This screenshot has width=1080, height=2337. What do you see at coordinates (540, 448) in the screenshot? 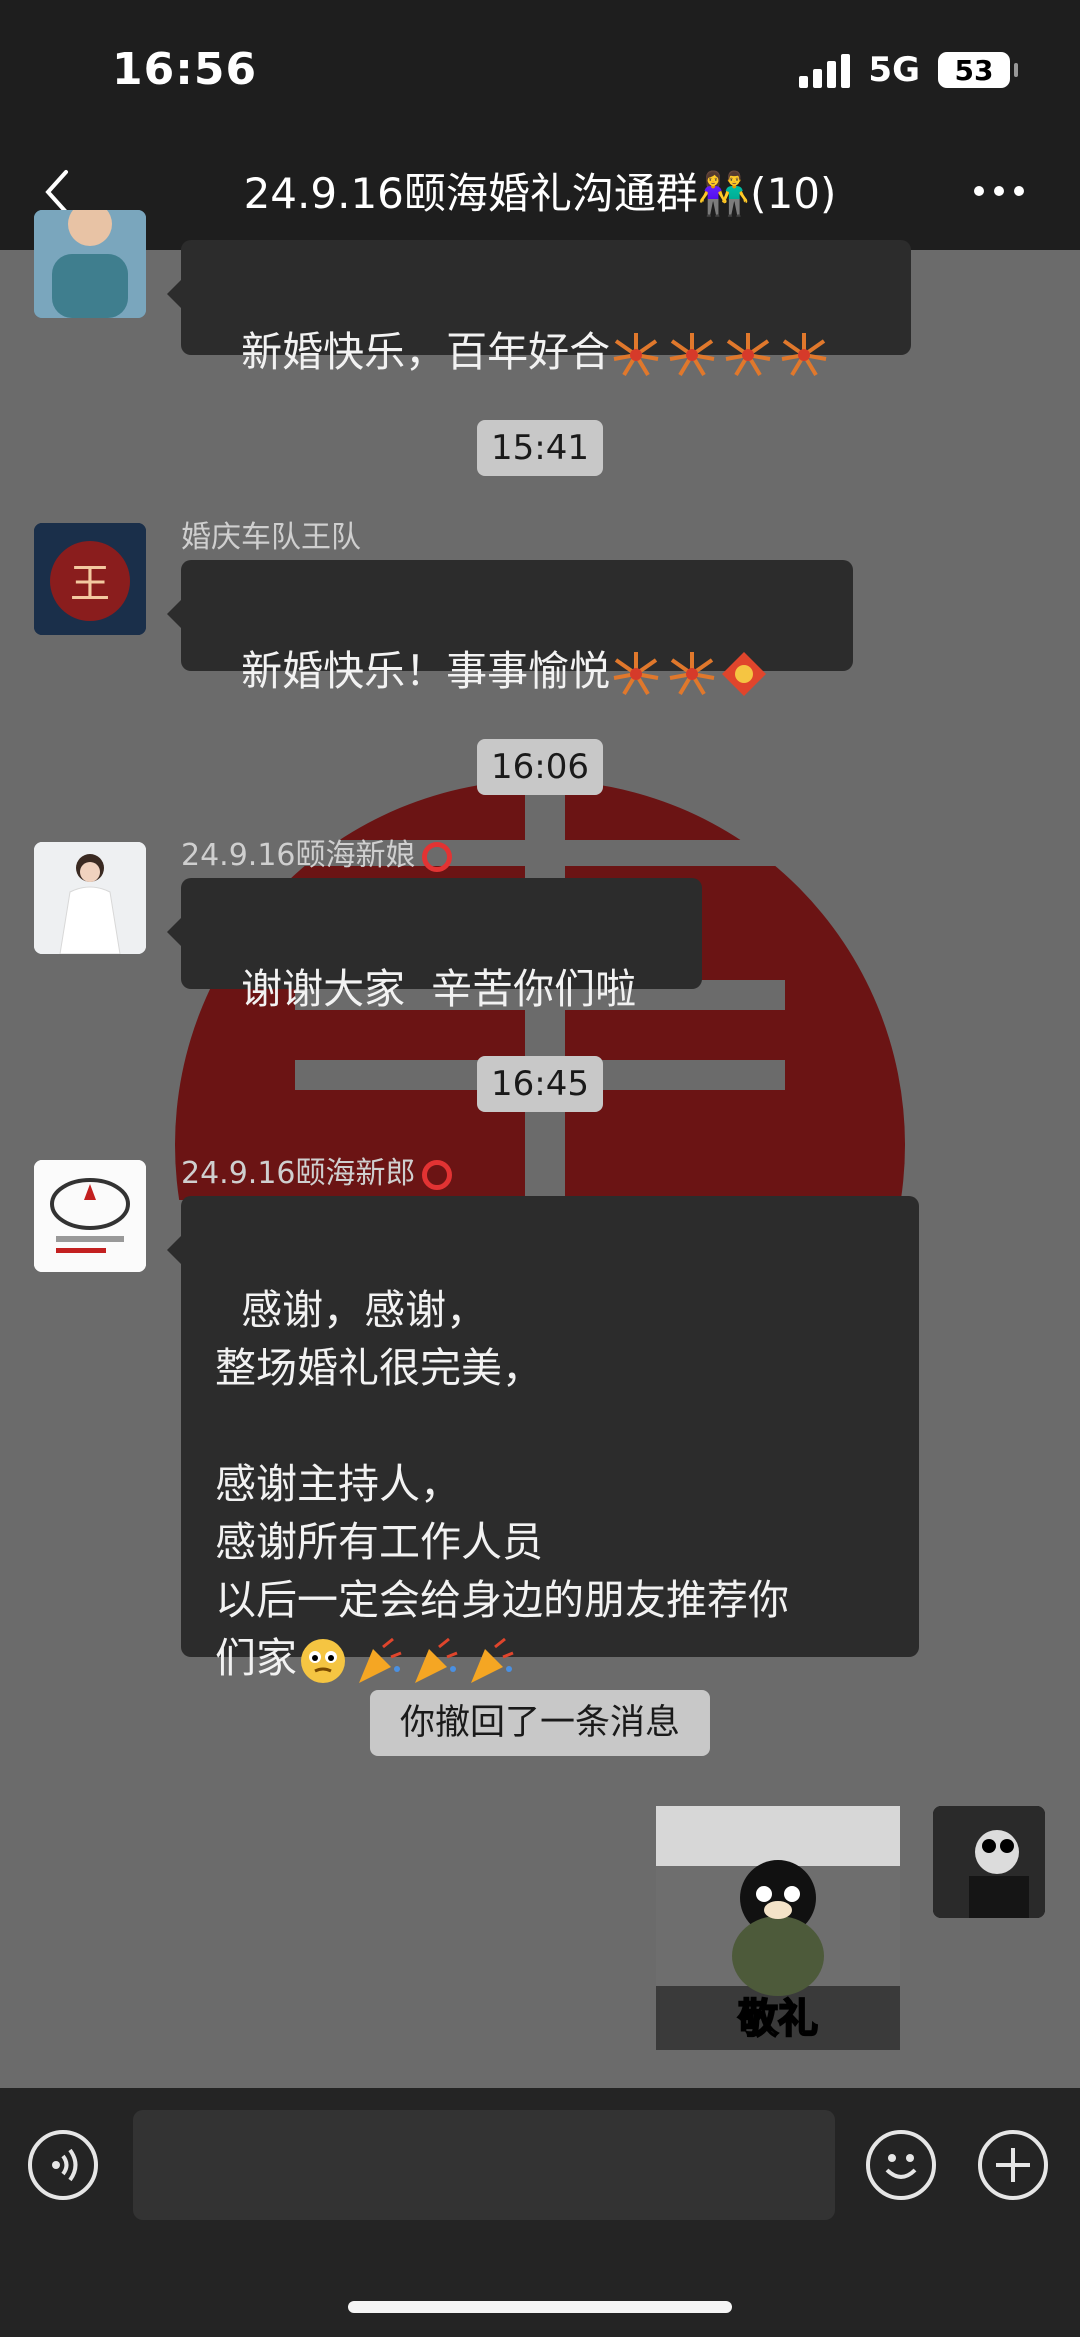
I see `timestamp: 15:41` at bounding box center [540, 448].